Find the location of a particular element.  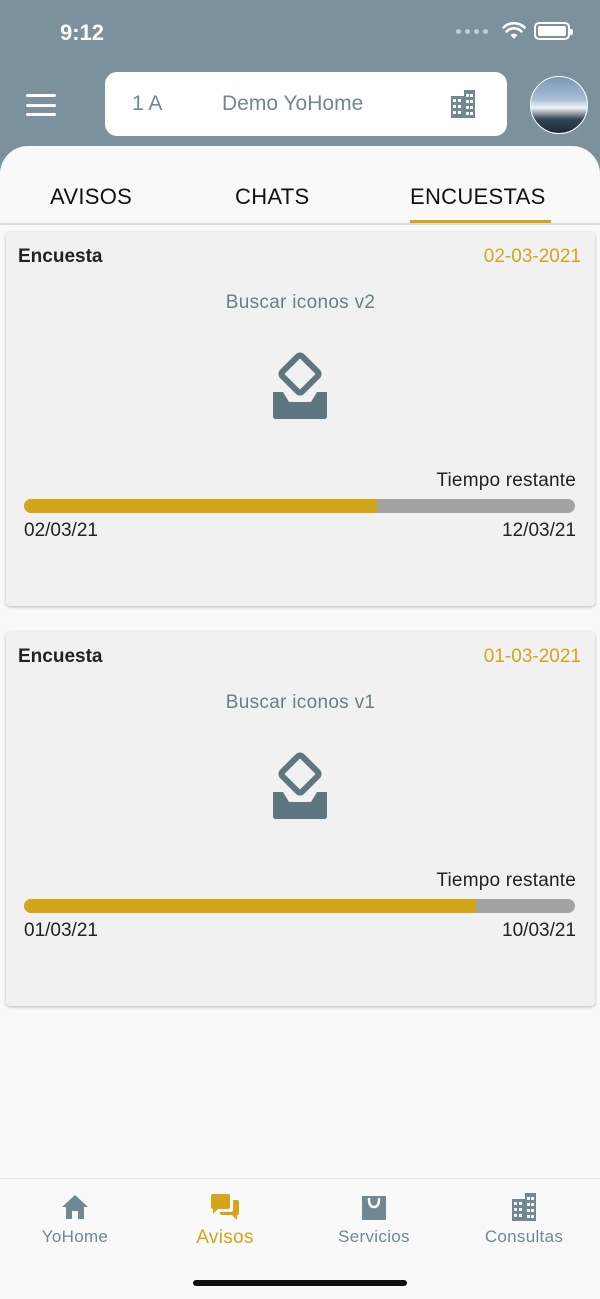

tab-bar: AVISOS CHATS ENCUESTAS is located at coordinates (300, 204).